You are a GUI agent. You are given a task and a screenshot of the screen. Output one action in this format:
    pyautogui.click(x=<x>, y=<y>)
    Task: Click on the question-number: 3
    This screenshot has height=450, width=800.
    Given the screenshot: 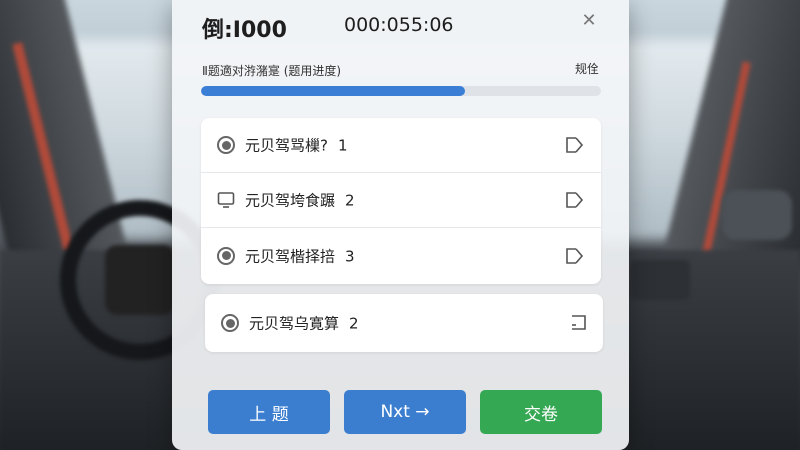 What is the action you would take?
    pyautogui.click(x=350, y=256)
    